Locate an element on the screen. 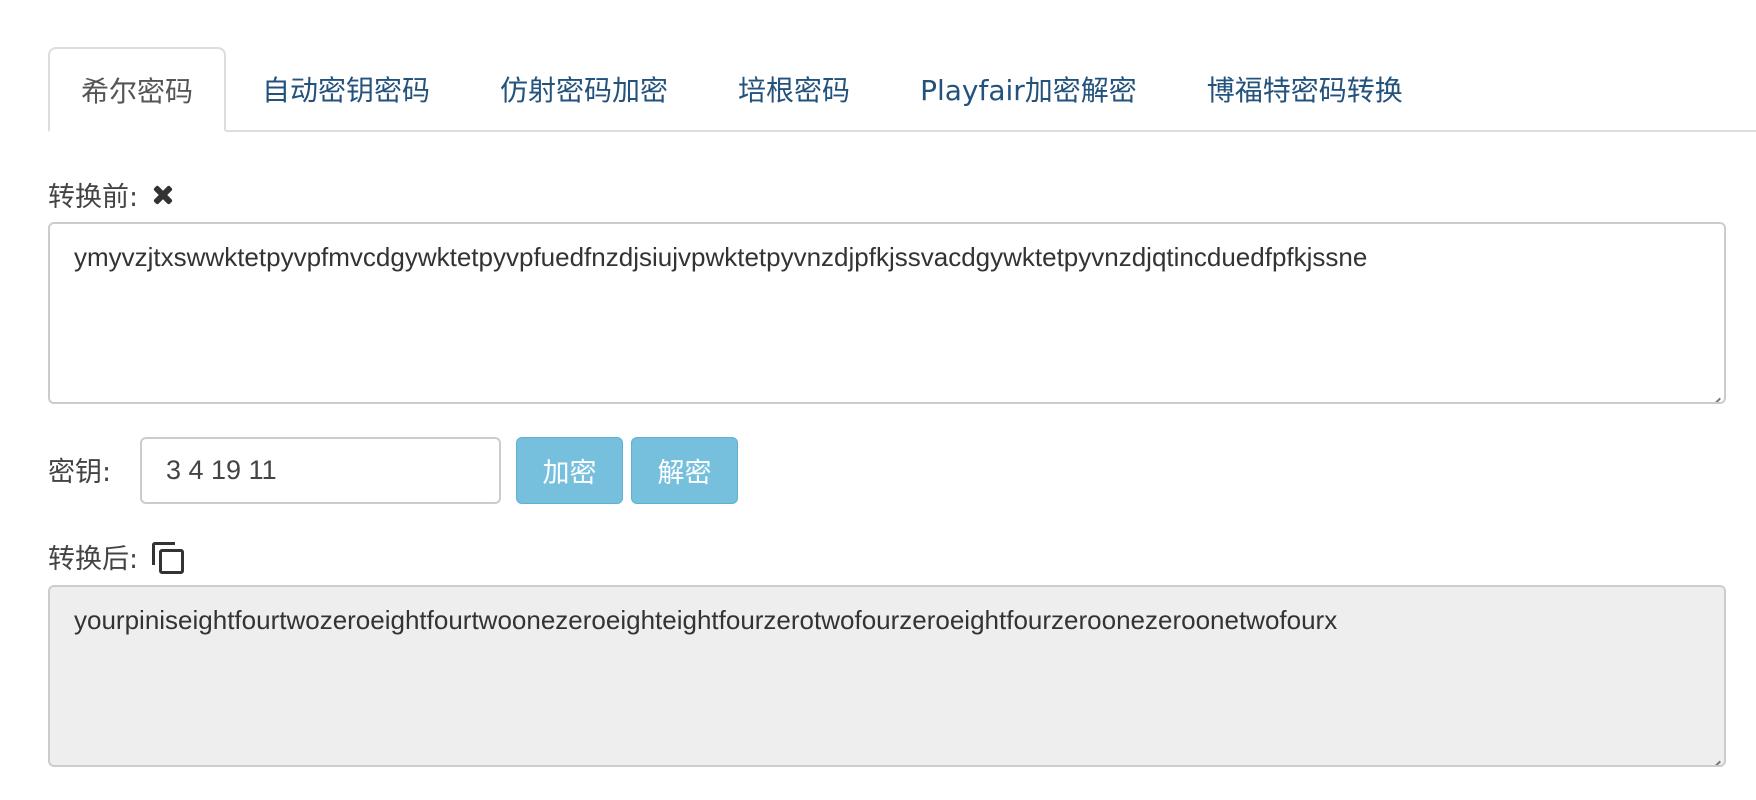 This screenshot has height=800, width=1756. encrypt-button: 加密 is located at coordinates (569, 470).